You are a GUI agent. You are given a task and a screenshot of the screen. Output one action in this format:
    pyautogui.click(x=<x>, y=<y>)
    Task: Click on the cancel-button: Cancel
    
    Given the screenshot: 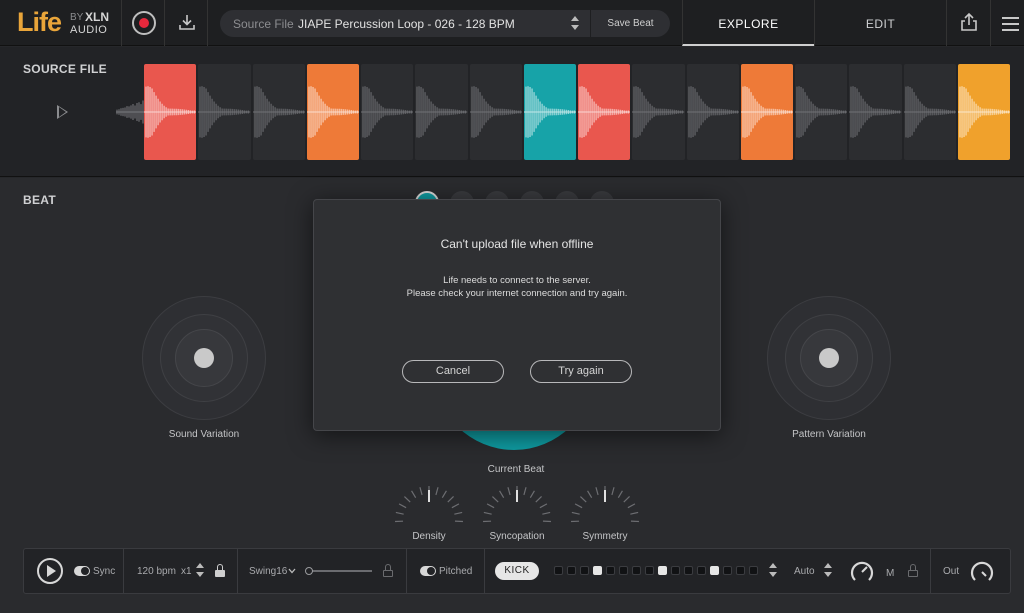 What is the action you would take?
    pyautogui.click(x=453, y=371)
    